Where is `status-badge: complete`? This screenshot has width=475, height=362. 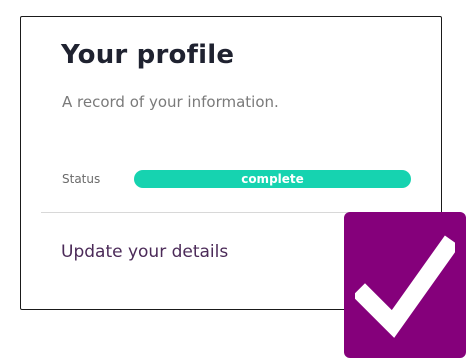
status-badge: complete is located at coordinates (272, 179).